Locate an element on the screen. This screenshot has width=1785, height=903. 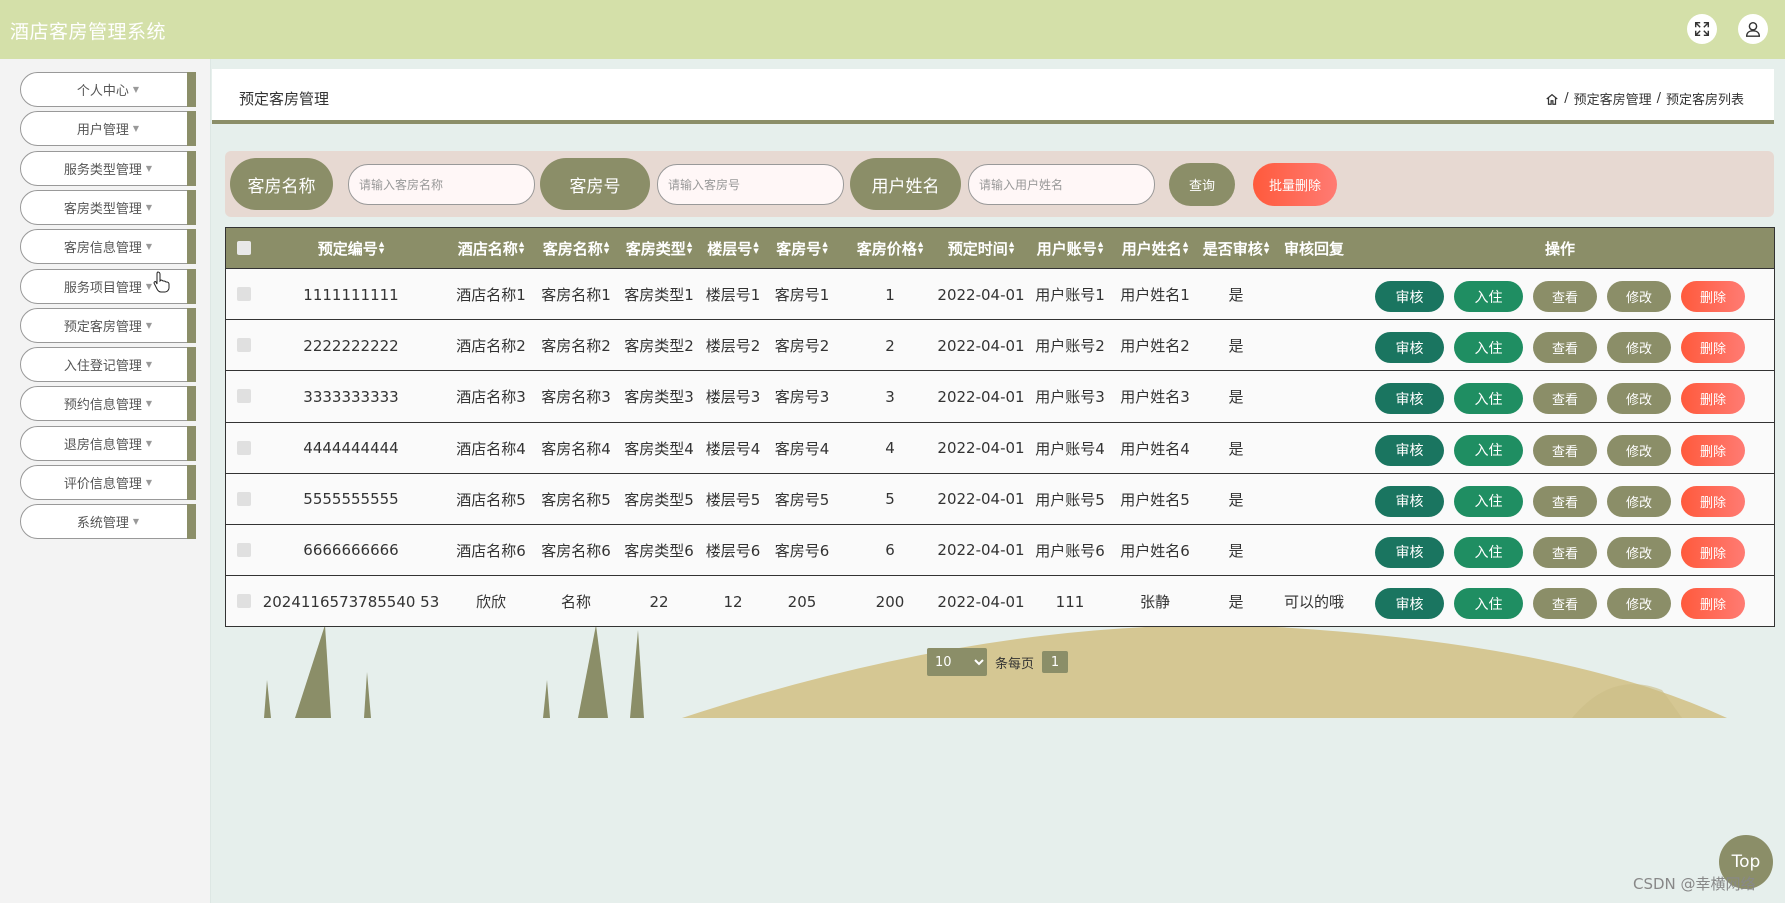
sidebar-item-personal-center: 个人中心 ▼ is located at coordinates (108, 89).